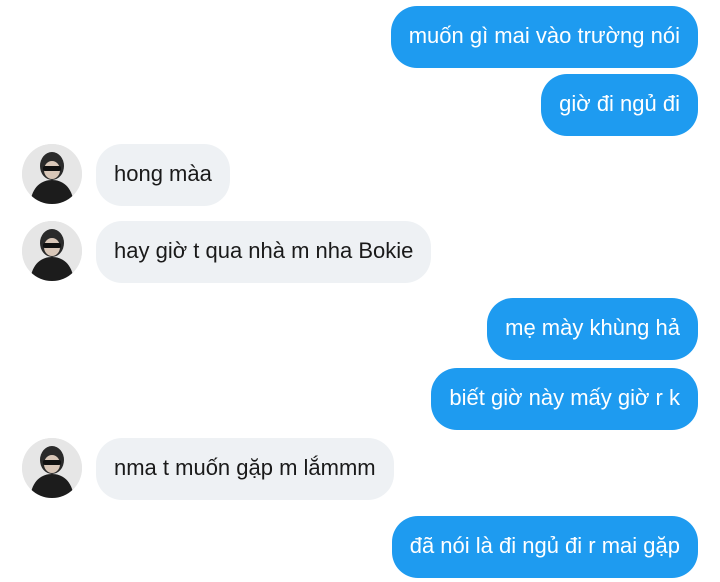 Image resolution: width=720 pixels, height=582 pixels. I want to click on outgoing-message: mẹ mày khùng hả, so click(592, 329).